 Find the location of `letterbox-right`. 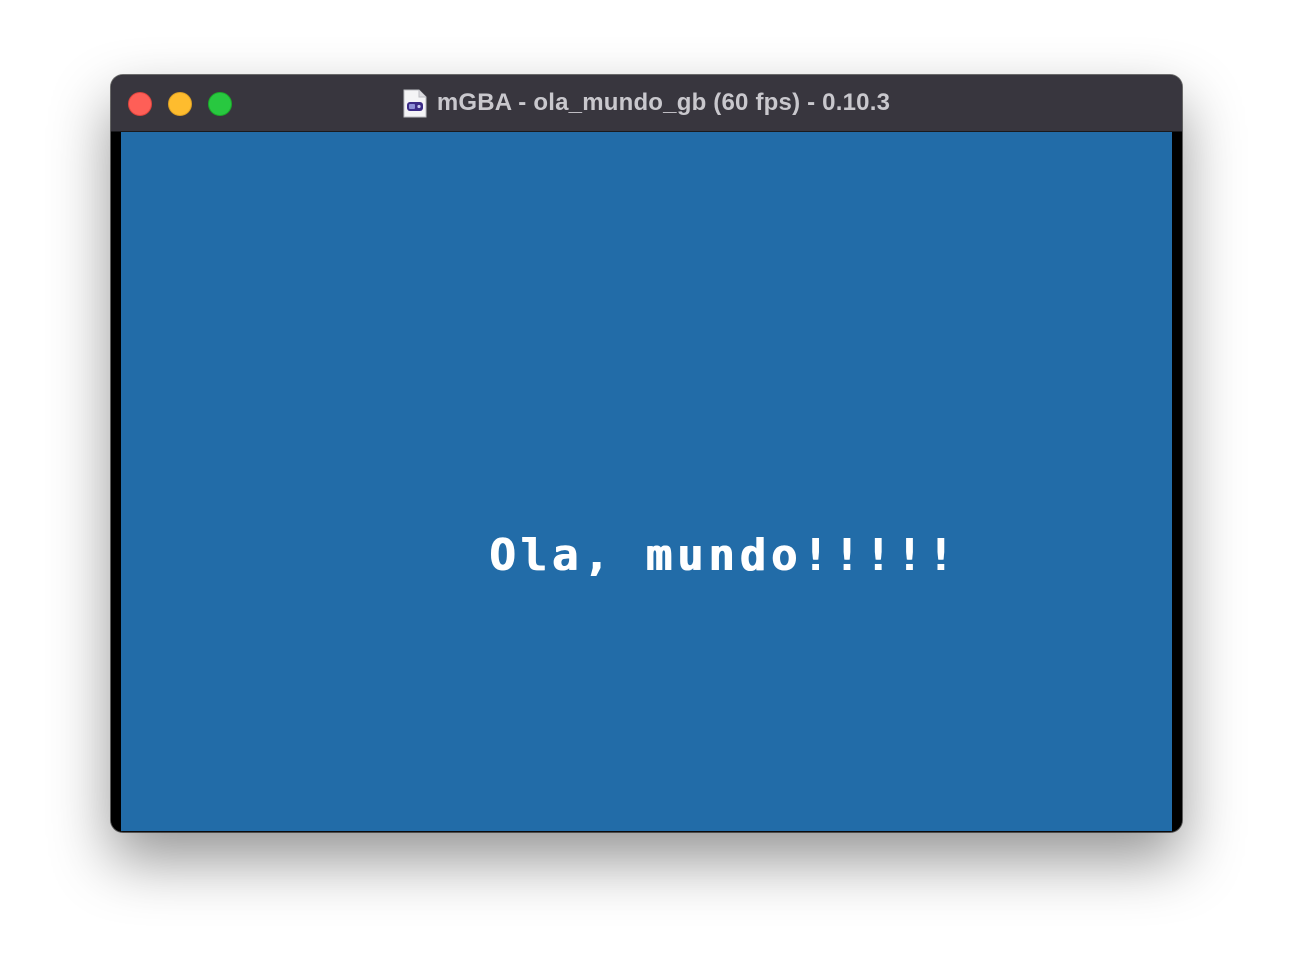

letterbox-right is located at coordinates (1177, 482).